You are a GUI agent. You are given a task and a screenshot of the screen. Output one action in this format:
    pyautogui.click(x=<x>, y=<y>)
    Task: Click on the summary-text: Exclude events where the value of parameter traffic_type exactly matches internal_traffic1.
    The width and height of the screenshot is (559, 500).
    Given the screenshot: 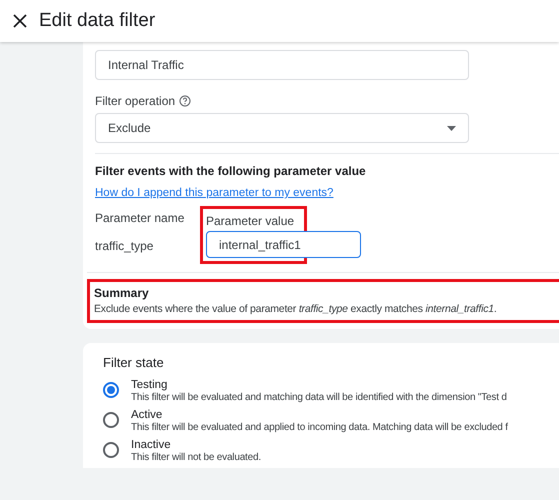 What is the action you would take?
    pyautogui.click(x=296, y=309)
    